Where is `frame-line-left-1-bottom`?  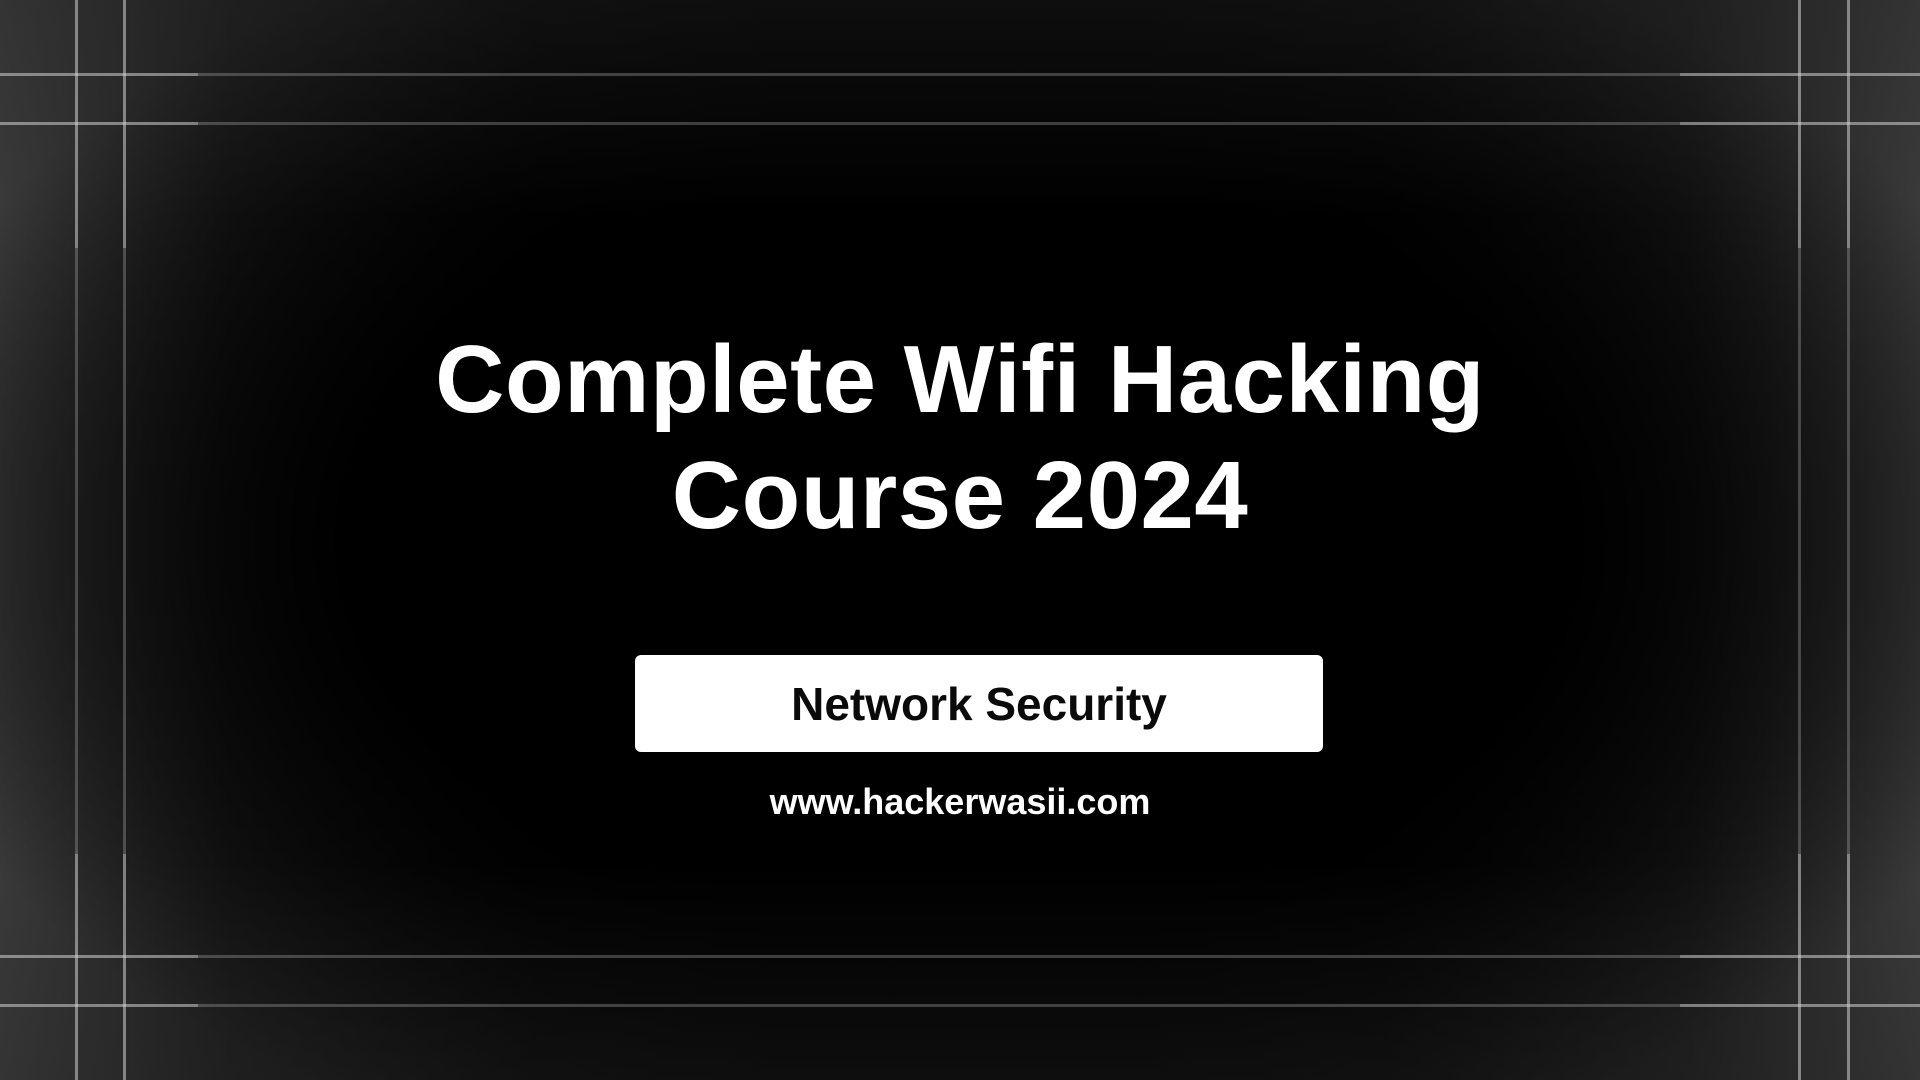 frame-line-left-1-bottom is located at coordinates (76, 967).